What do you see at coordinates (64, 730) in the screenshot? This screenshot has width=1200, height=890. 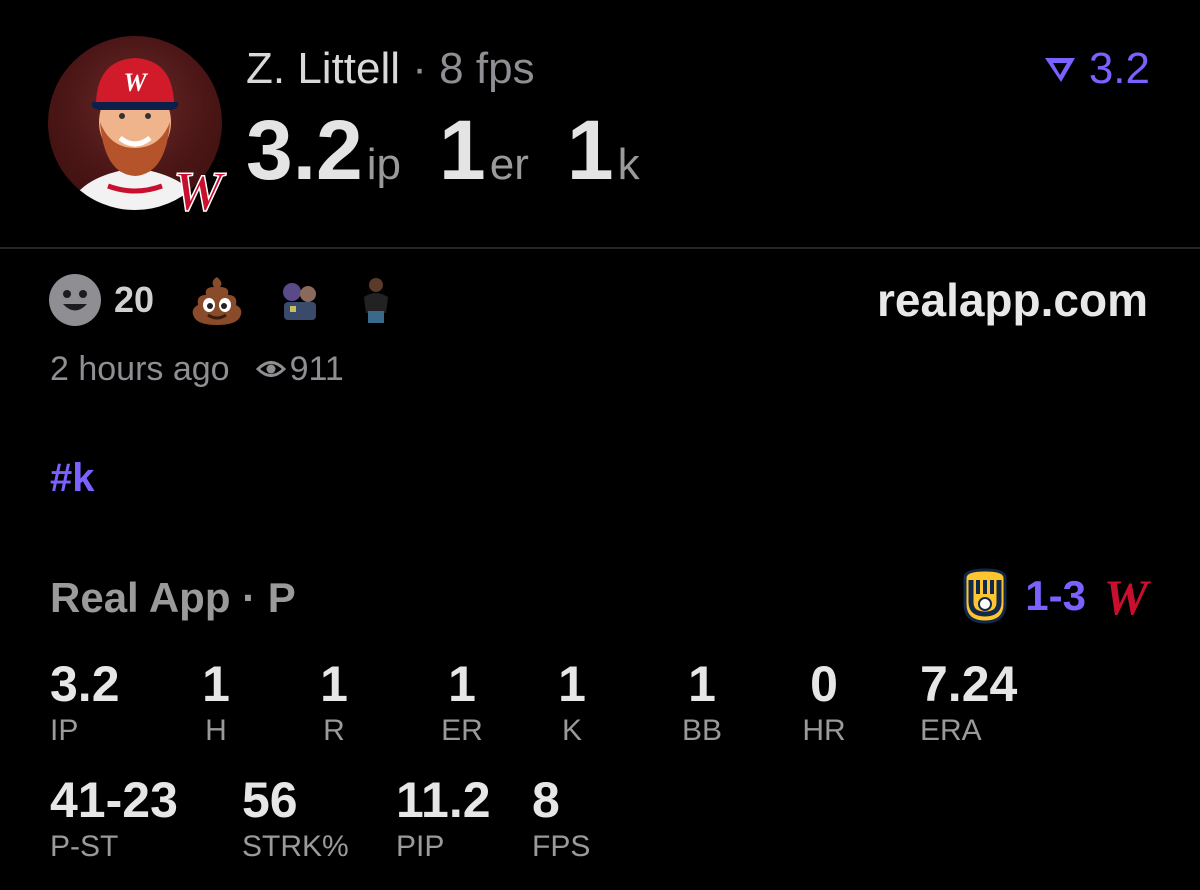 I see `stat-label: IP` at bounding box center [64, 730].